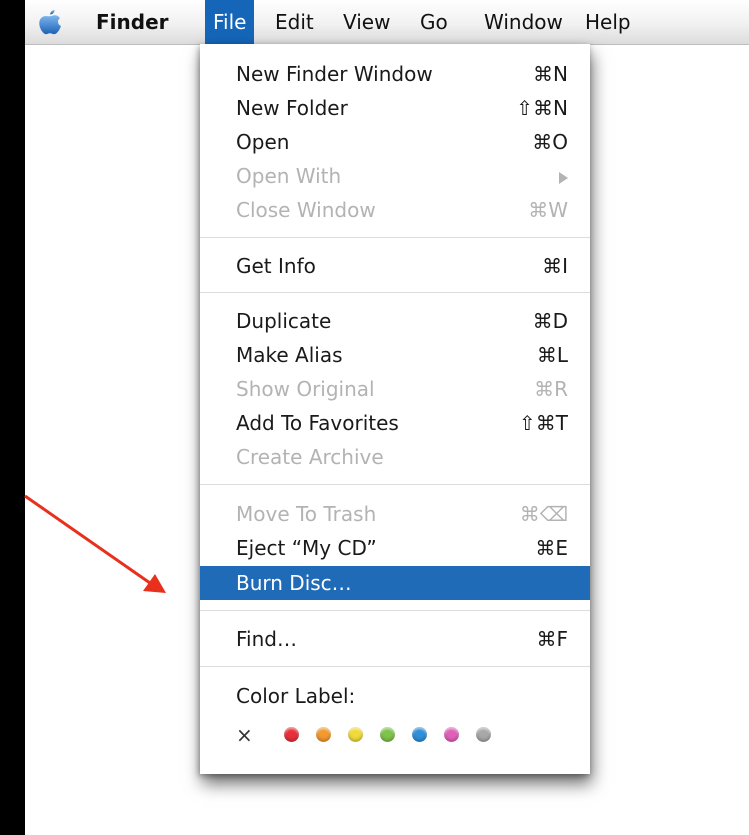  What do you see at coordinates (395, 639) in the screenshot?
I see `menu-item-find: Find… ⌘F` at bounding box center [395, 639].